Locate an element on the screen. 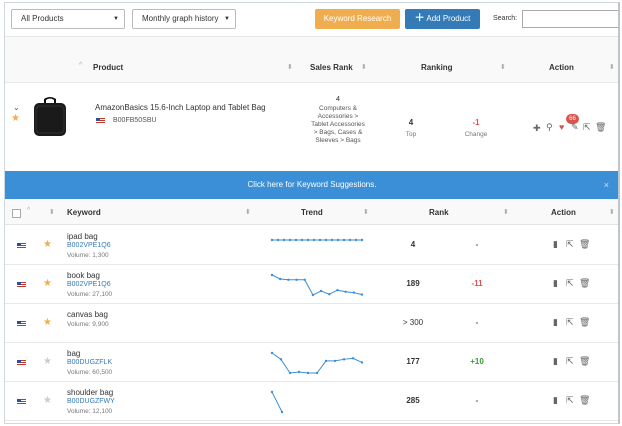 The image size is (622, 426). column-trend: Trend is located at coordinates (312, 212).